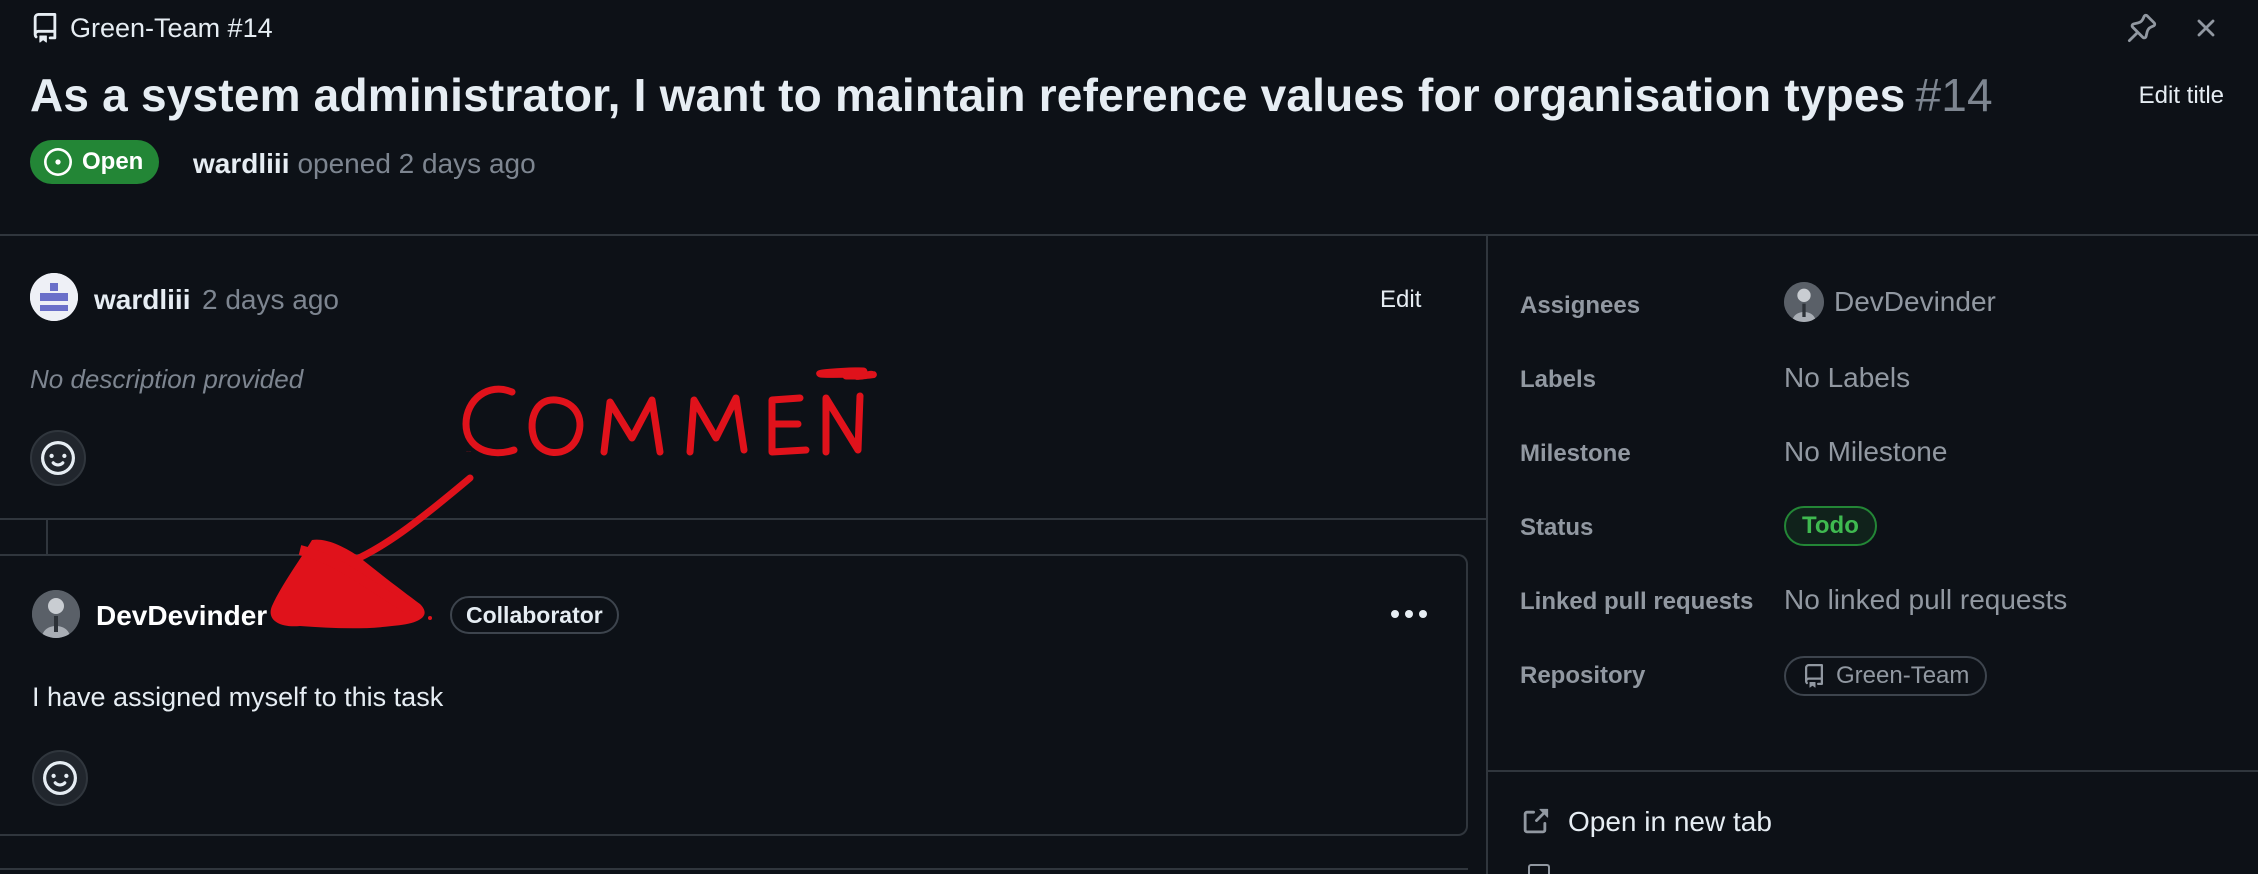 This screenshot has height=874, width=2258. I want to click on assignee-item: DevDevinder, so click(1890, 302).